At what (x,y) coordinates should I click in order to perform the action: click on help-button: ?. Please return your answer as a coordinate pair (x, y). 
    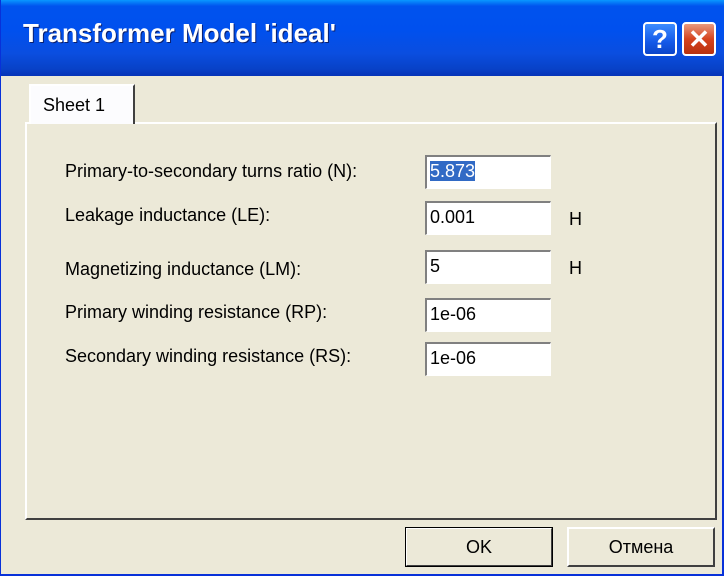
    Looking at the image, I should click on (660, 39).